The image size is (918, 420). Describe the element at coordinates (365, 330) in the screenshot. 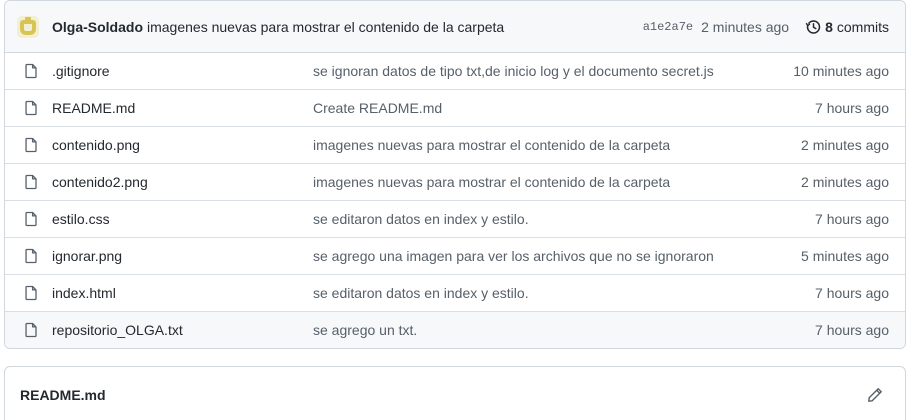

I see `file-commit-message-link: se agrego un txt.` at that location.